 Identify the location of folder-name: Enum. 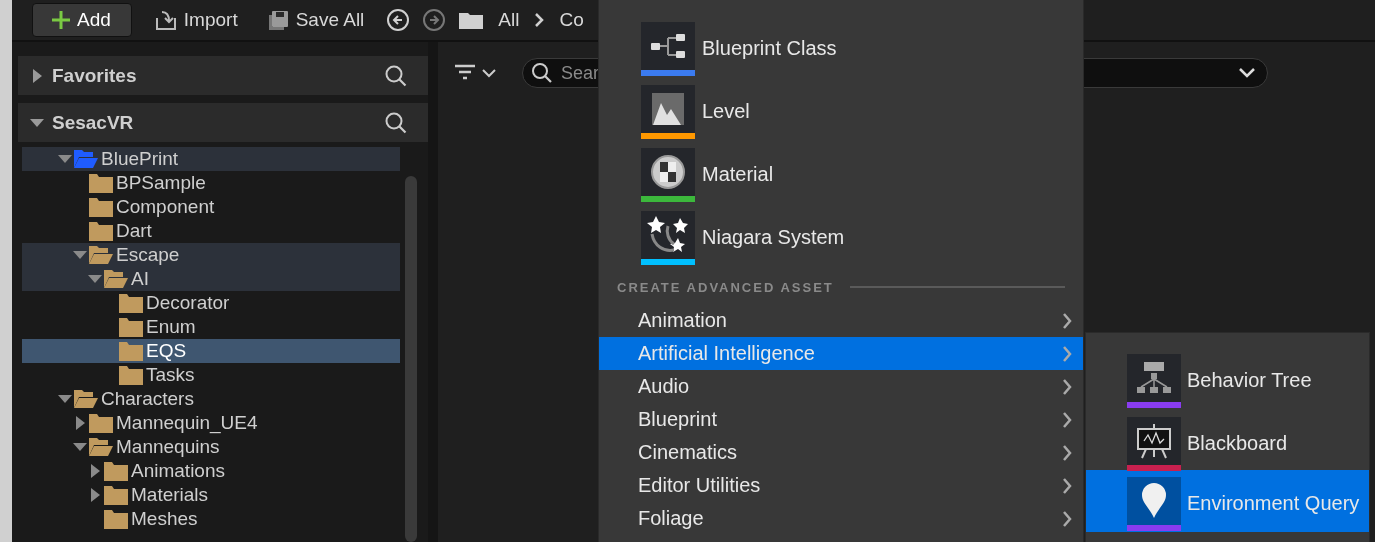
(171, 327).